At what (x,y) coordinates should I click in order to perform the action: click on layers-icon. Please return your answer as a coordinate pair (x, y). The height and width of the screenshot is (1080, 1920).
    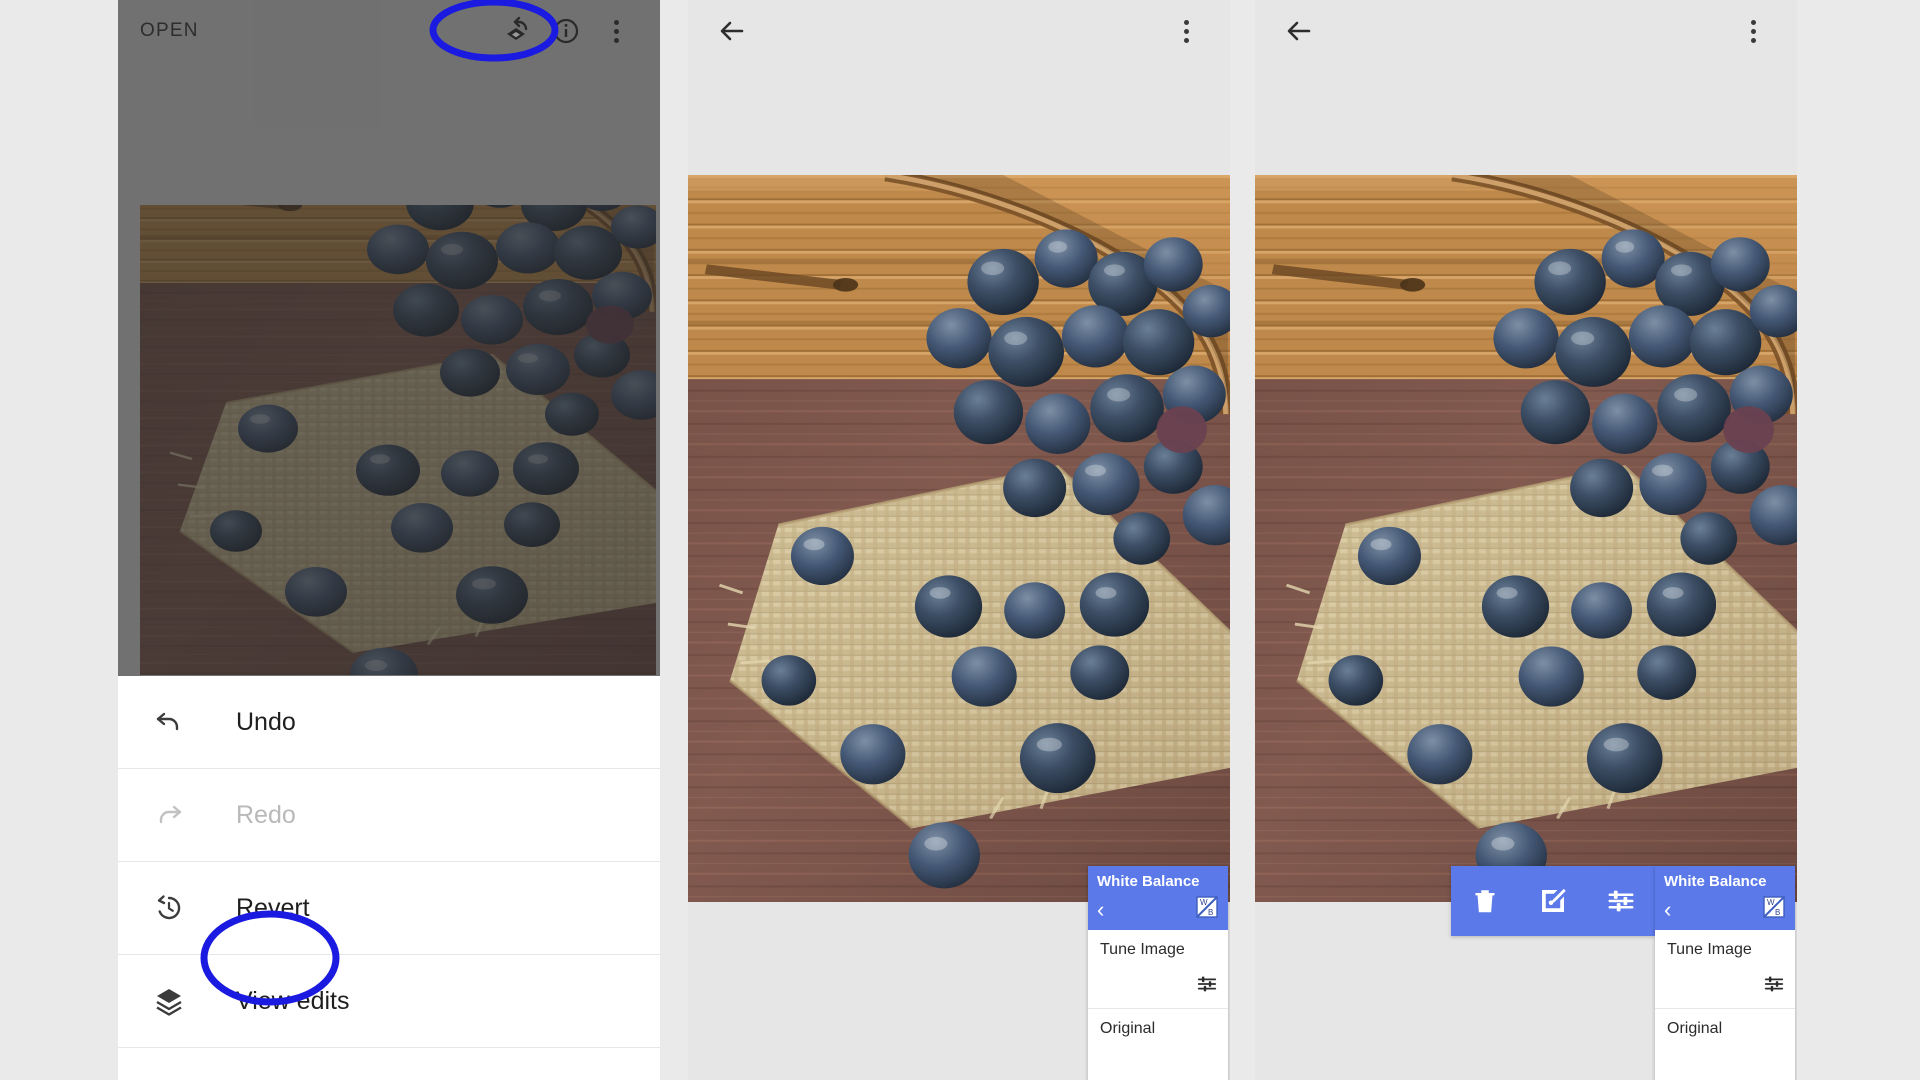
    Looking at the image, I should click on (181, 1001).